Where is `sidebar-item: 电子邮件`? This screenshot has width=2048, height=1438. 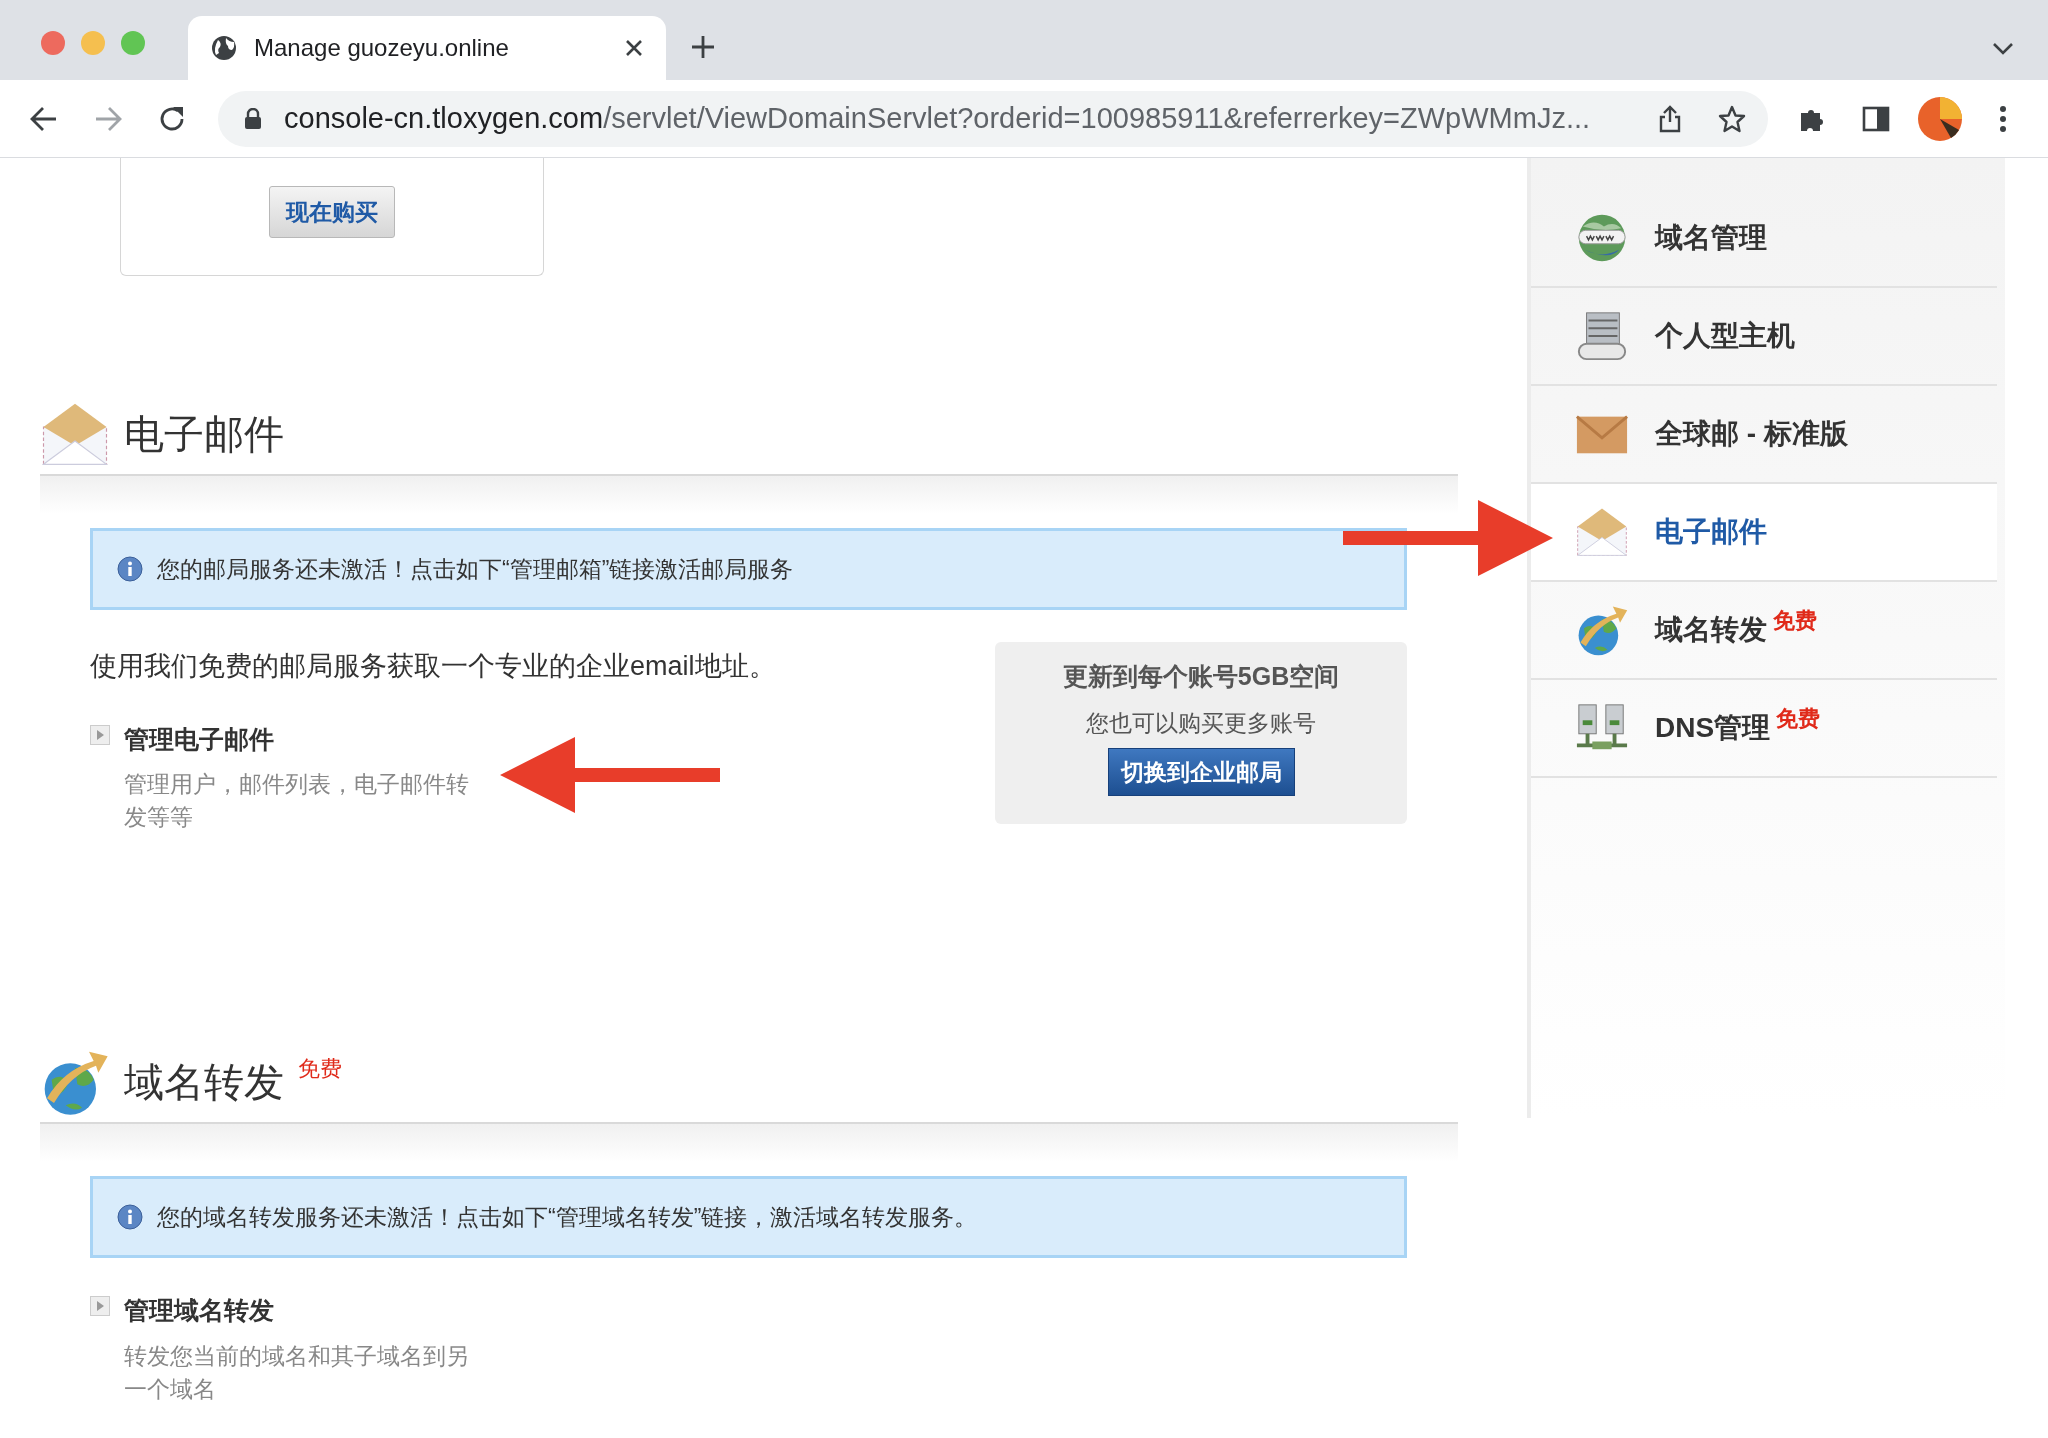 sidebar-item: 电子邮件 is located at coordinates (1764, 533).